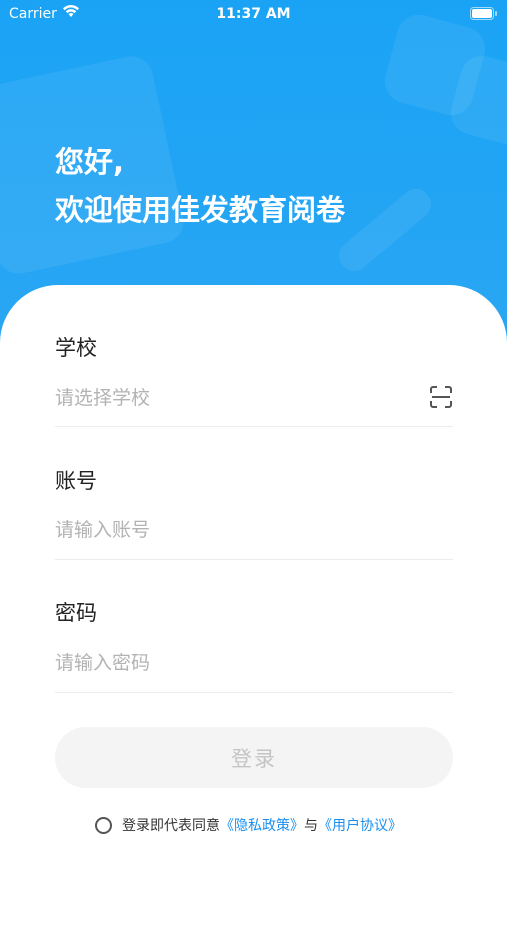 The width and height of the screenshot is (507, 925). I want to click on agreement-and: 与, so click(311, 826).